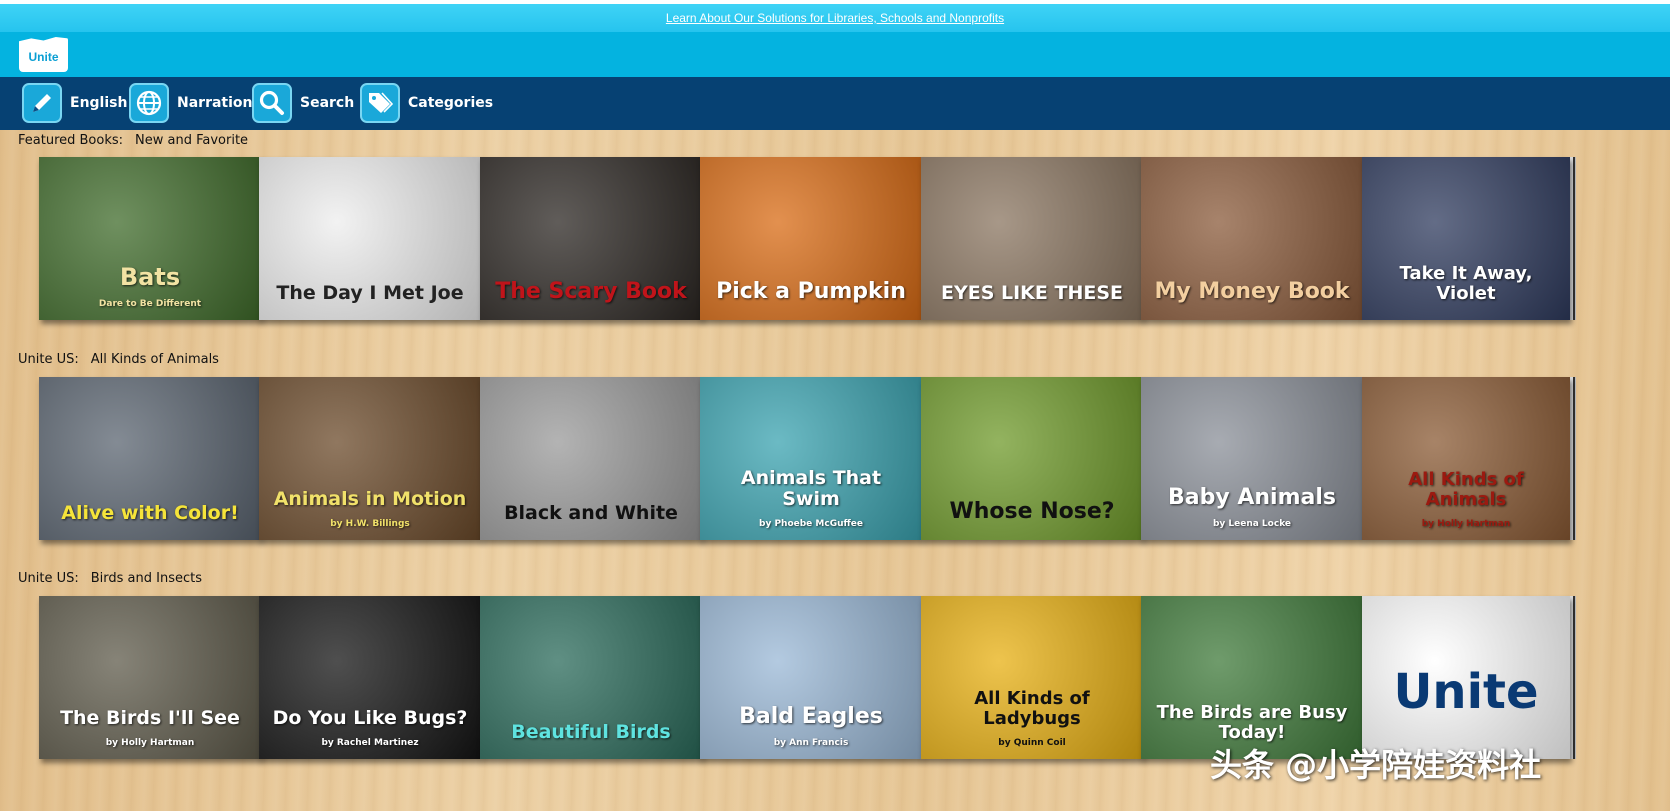 Image resolution: width=1670 pixels, height=811 pixels. I want to click on book-subtitle: by Phoebe McGuffee, so click(811, 524).